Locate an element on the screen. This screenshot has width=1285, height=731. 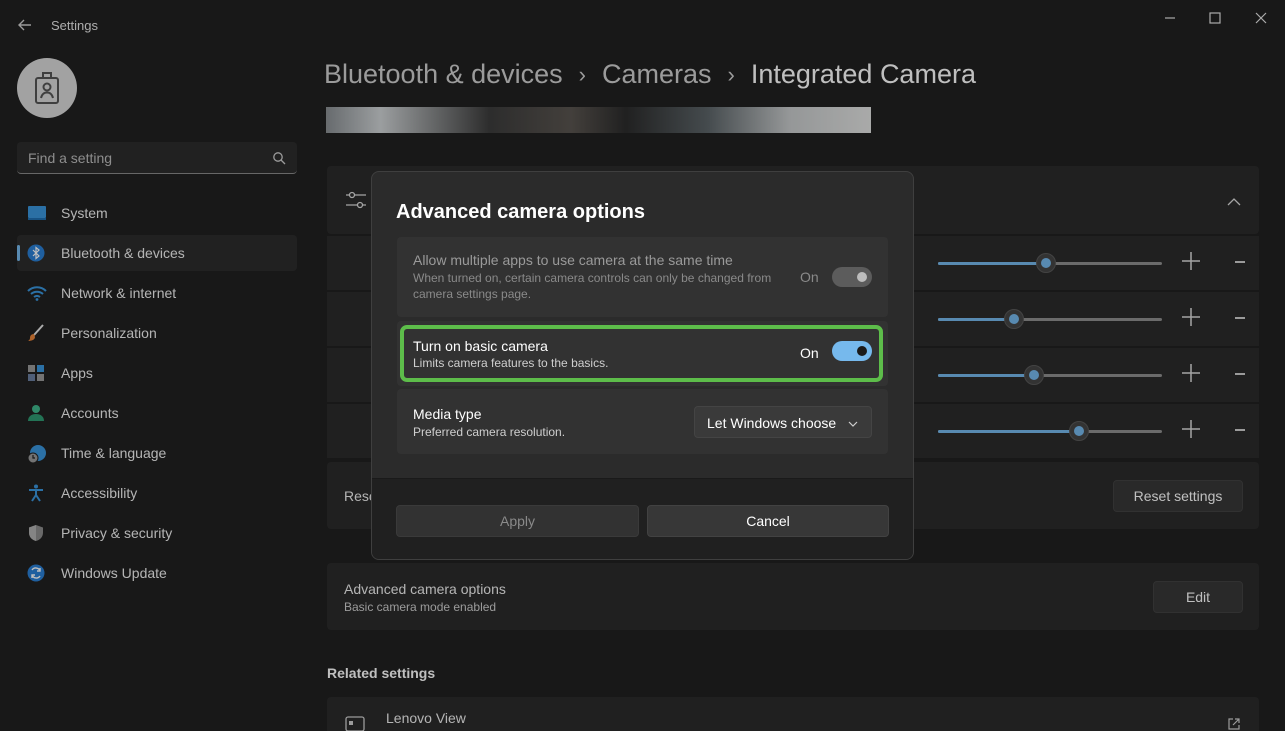
multi-app-toggle is located at coordinates (852, 277).